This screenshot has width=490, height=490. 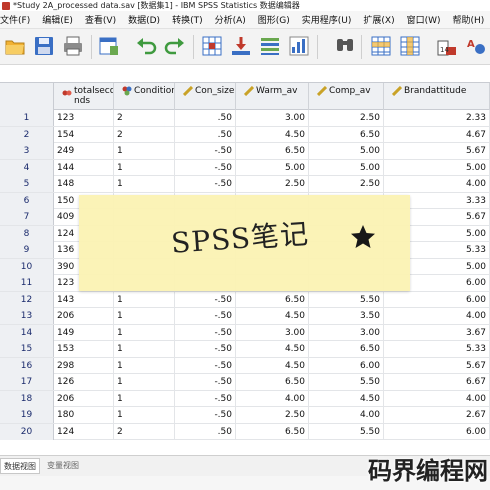 What do you see at coordinates (84, 118) in the screenshot?
I see `table-cell: 123` at bounding box center [84, 118].